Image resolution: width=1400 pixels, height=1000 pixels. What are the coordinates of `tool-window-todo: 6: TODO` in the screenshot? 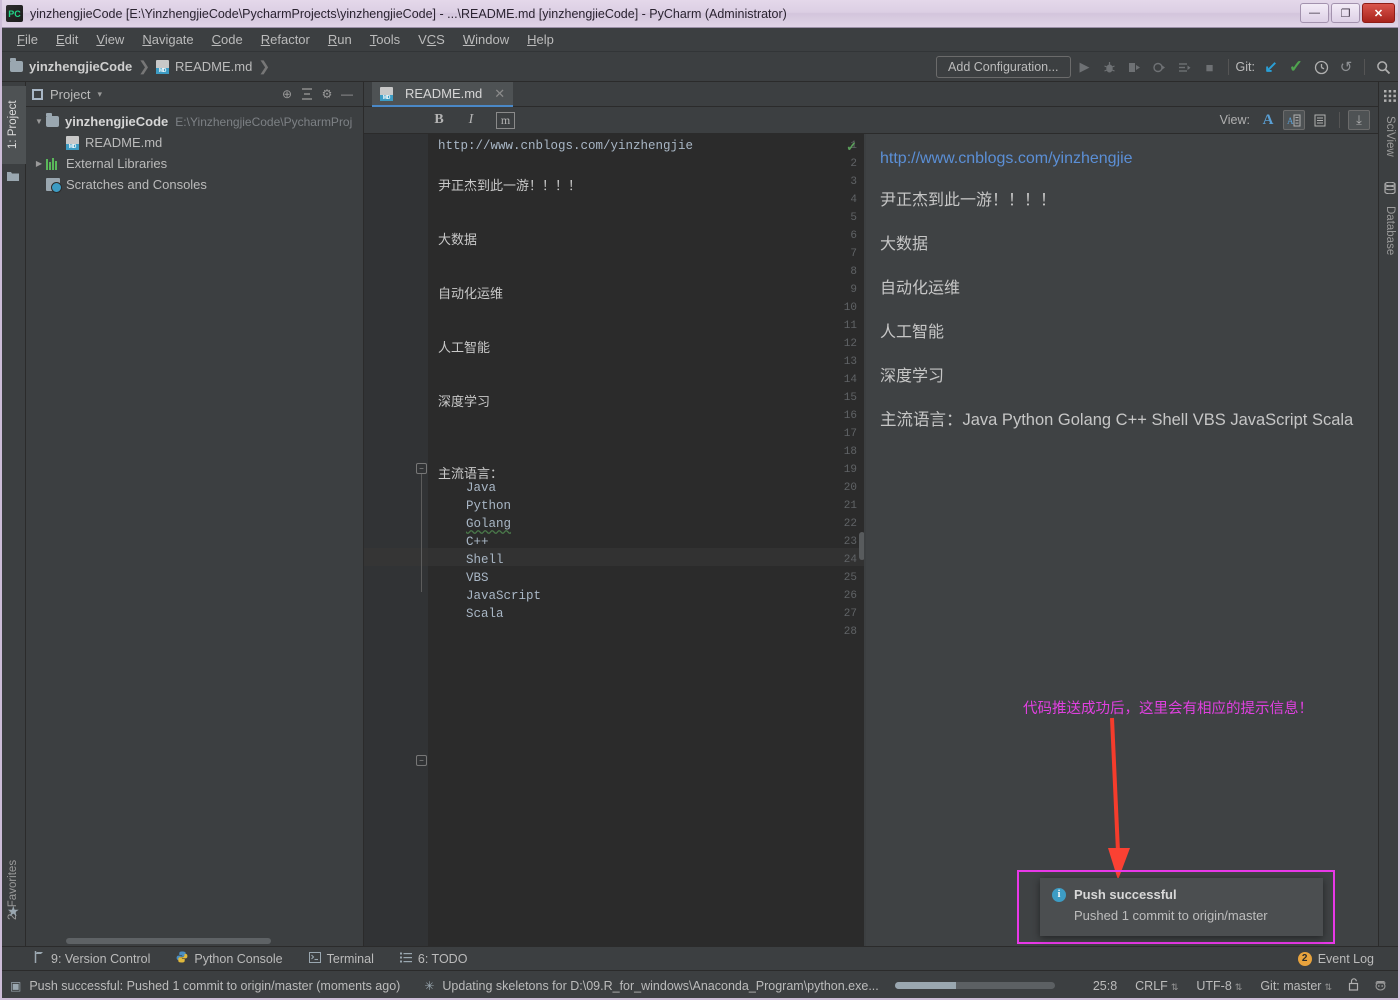 It's located at (433, 959).